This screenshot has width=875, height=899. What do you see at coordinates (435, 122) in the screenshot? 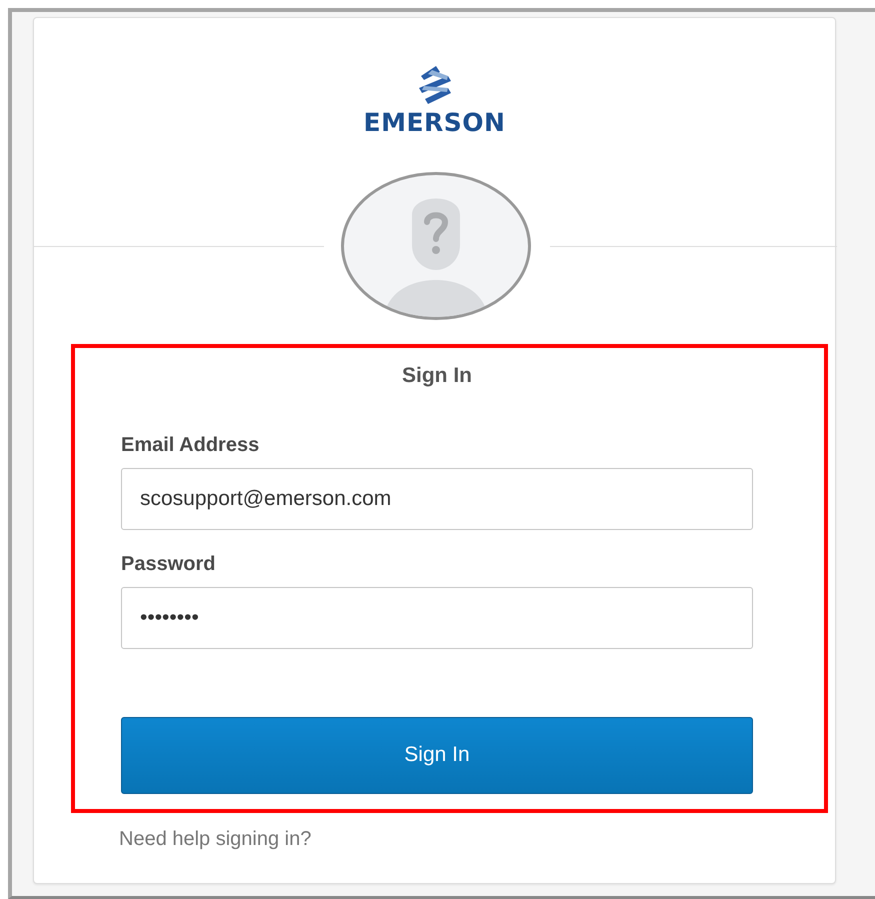
I see `logo-text: EMERSON` at bounding box center [435, 122].